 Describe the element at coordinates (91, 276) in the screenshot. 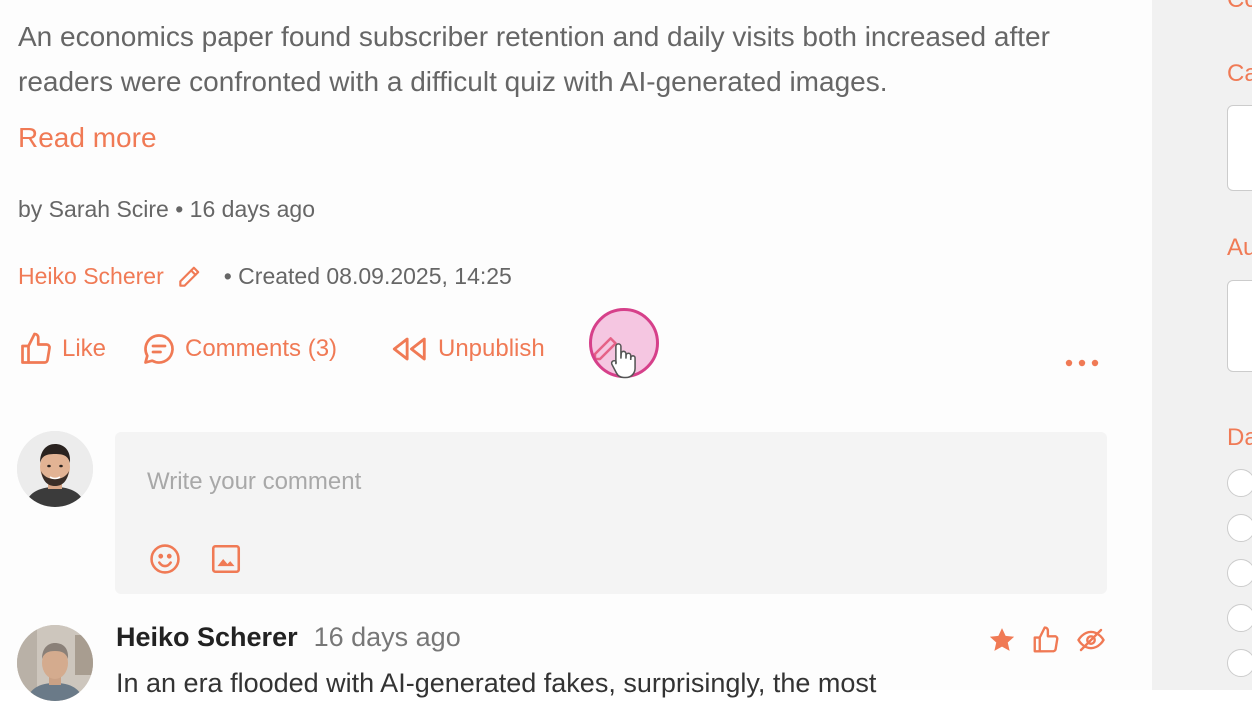

I see `editor-name-link: Heiko Scherer` at that location.